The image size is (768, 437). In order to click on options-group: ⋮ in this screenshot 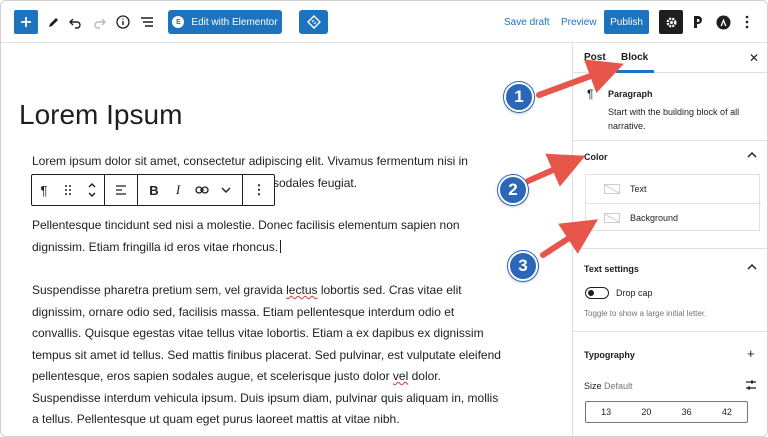, I will do `click(259, 190)`.